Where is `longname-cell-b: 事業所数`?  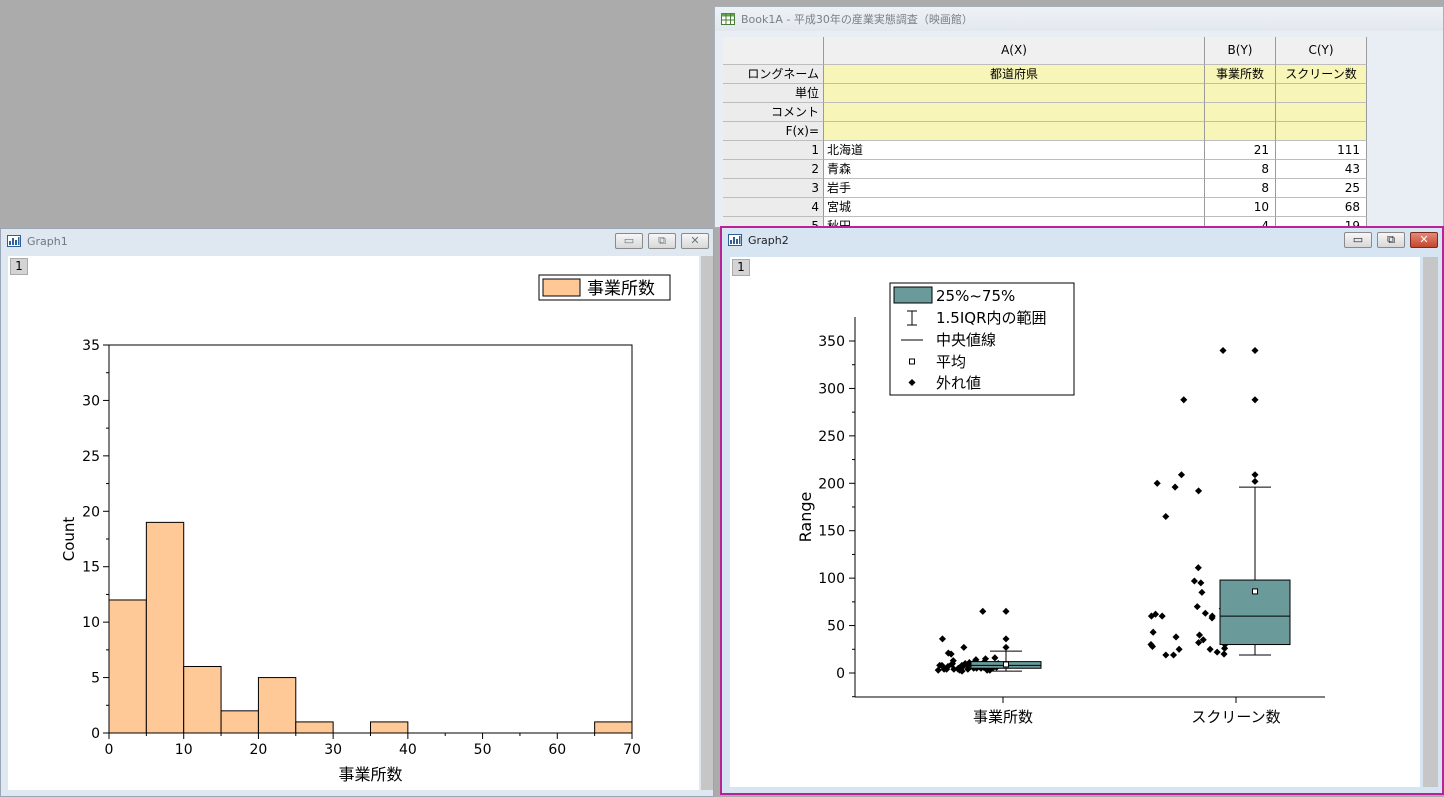 longname-cell-b: 事業所数 is located at coordinates (1240, 74).